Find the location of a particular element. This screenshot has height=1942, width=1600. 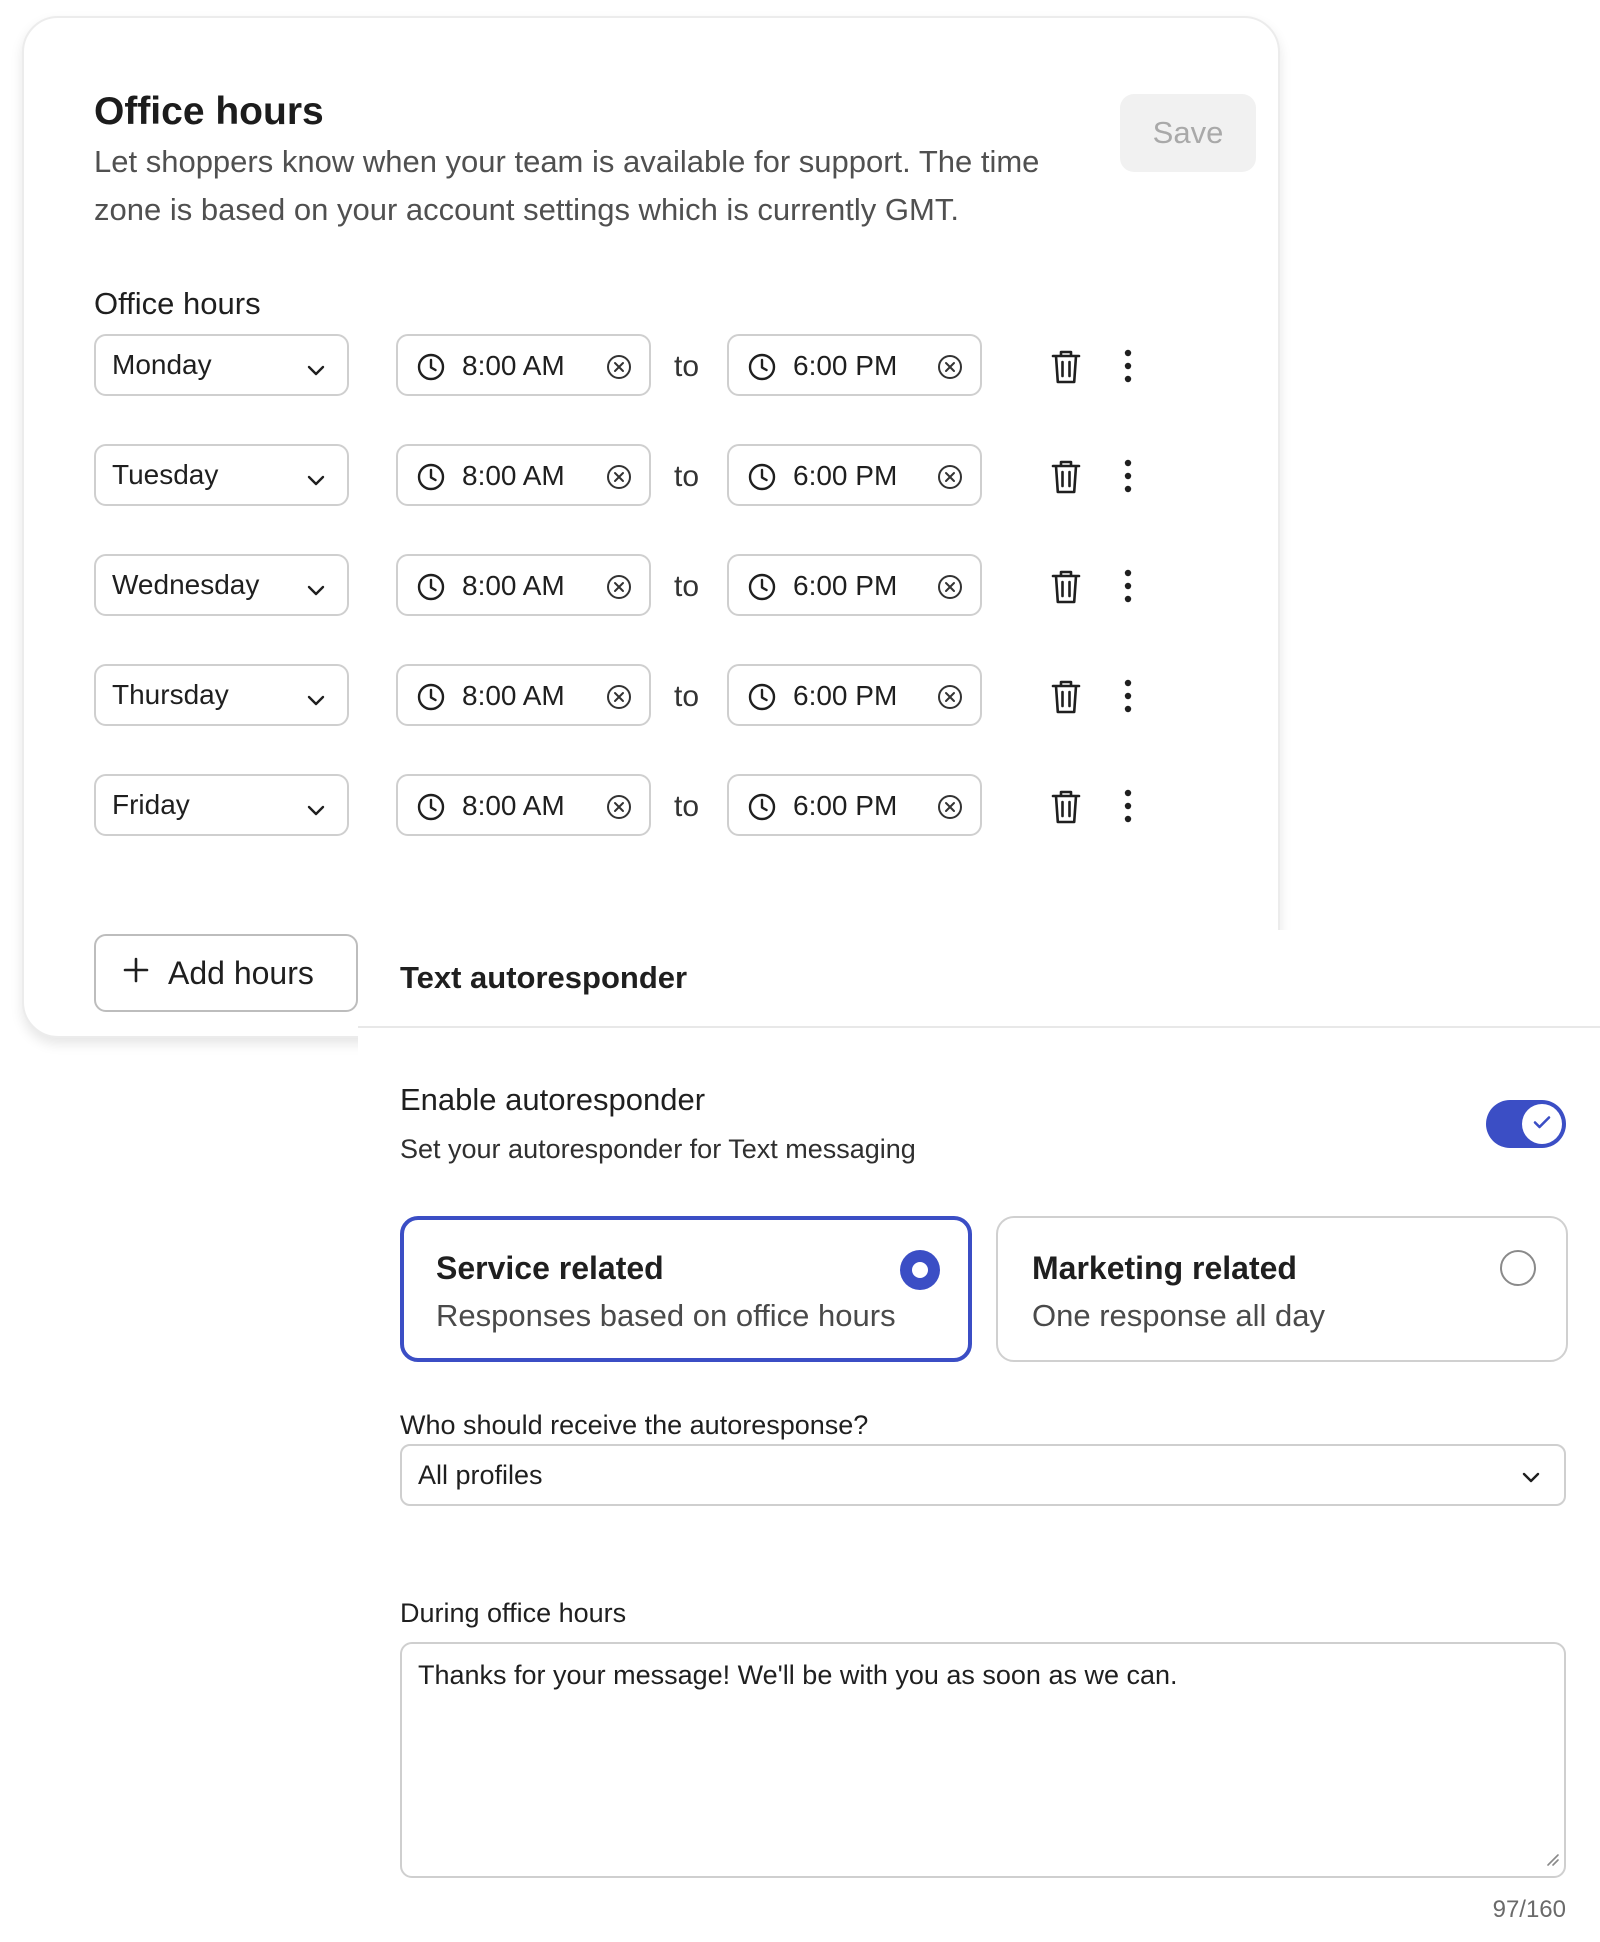

day-select: Thursday is located at coordinates (221, 695).